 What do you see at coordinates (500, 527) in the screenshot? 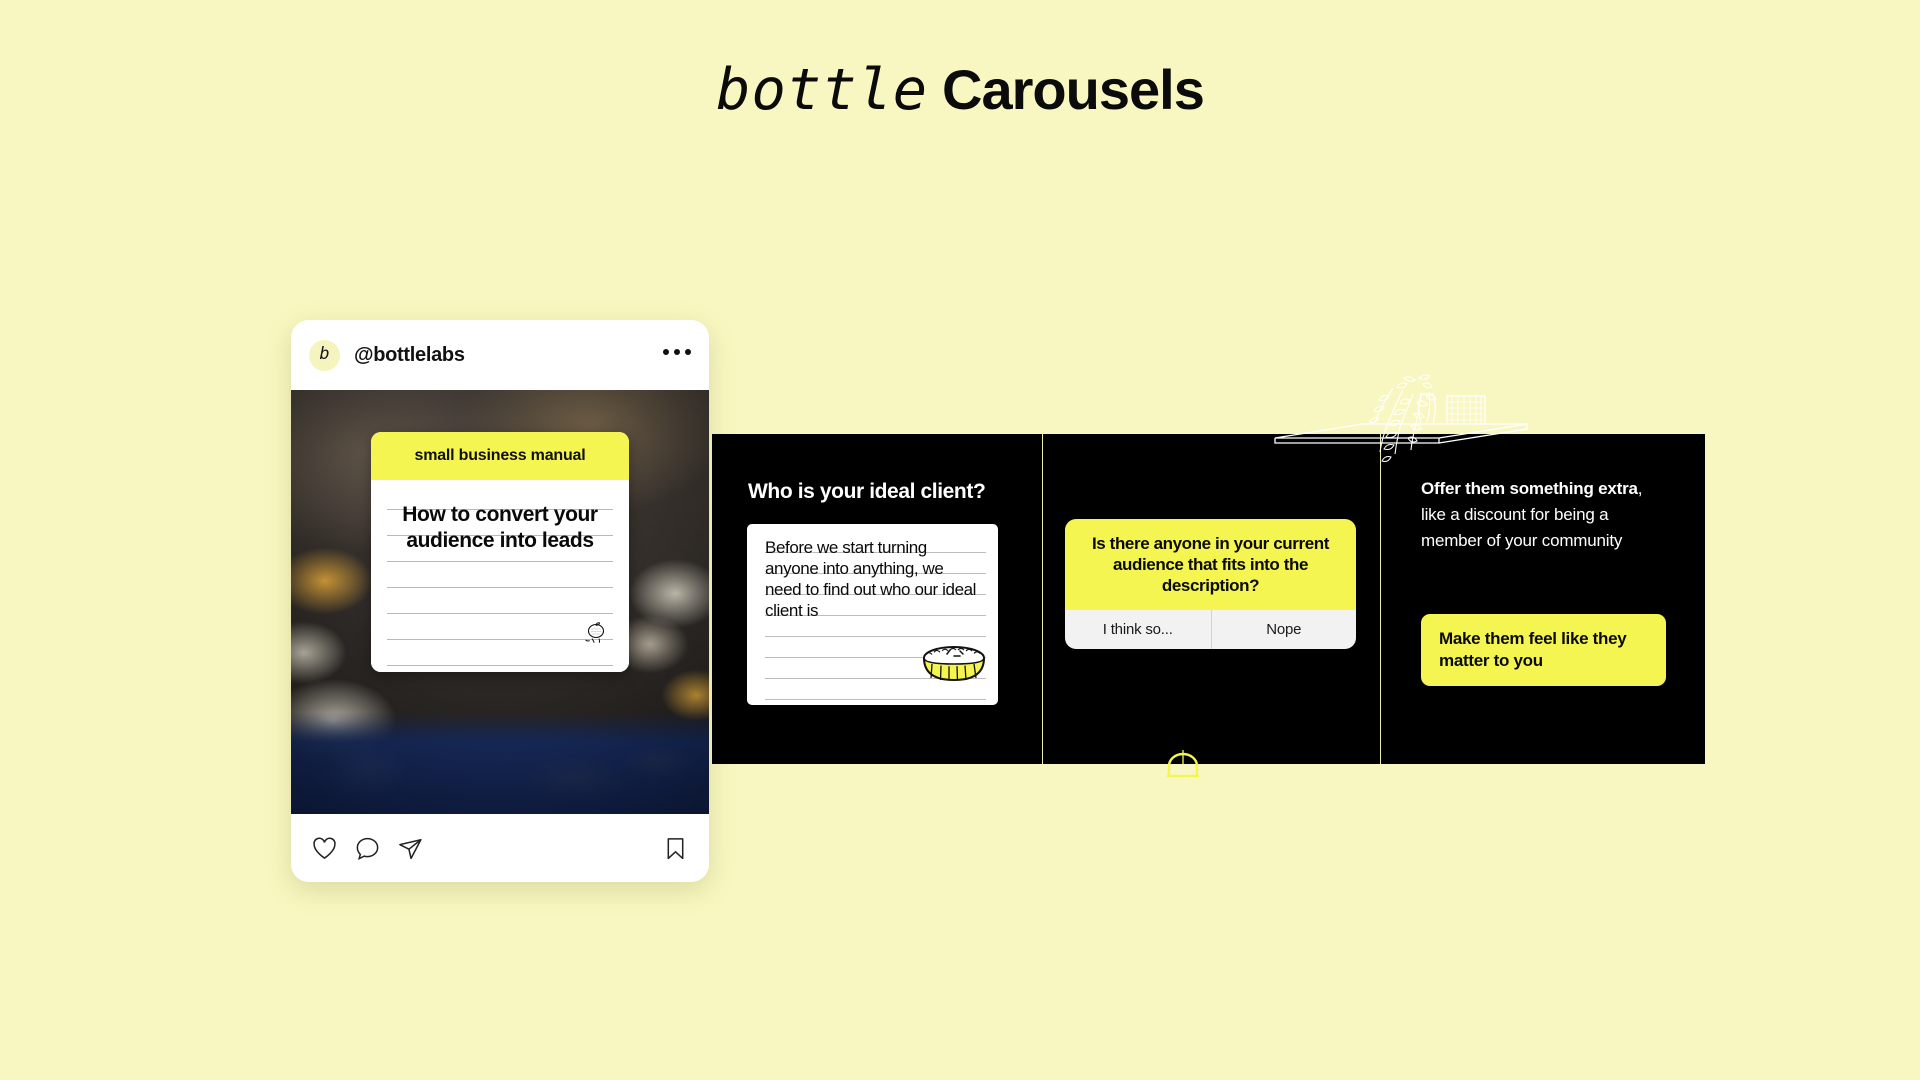
I see `notebook-headline: How to convert your audience into leads` at bounding box center [500, 527].